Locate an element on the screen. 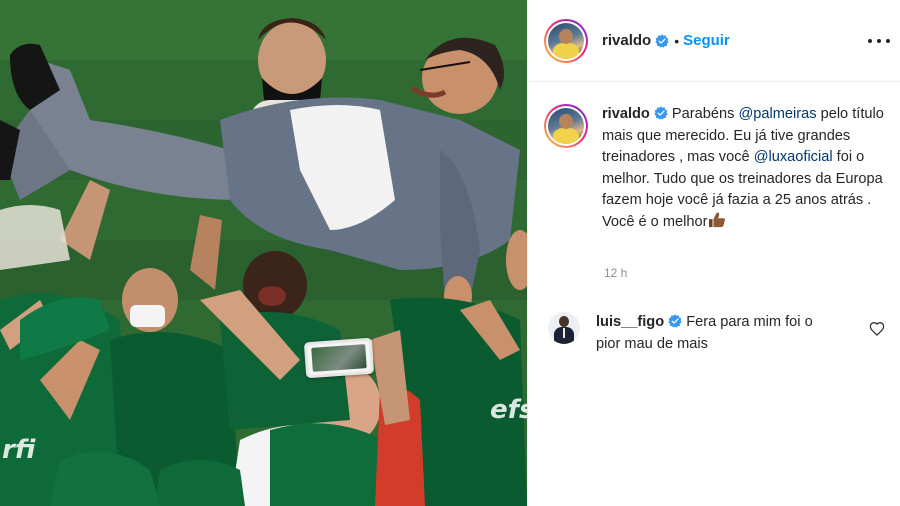  post-header: rivaldo • Seguir is located at coordinates (714, 41).